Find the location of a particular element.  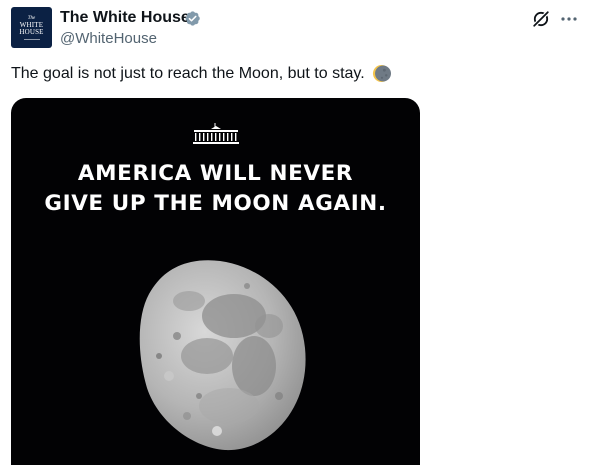

image-headline-line-2: GIVE UP THE MOON AGAIN. is located at coordinates (215, 203).